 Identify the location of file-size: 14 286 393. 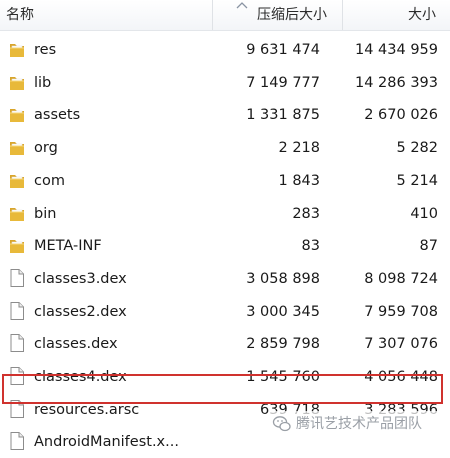
(396, 82).